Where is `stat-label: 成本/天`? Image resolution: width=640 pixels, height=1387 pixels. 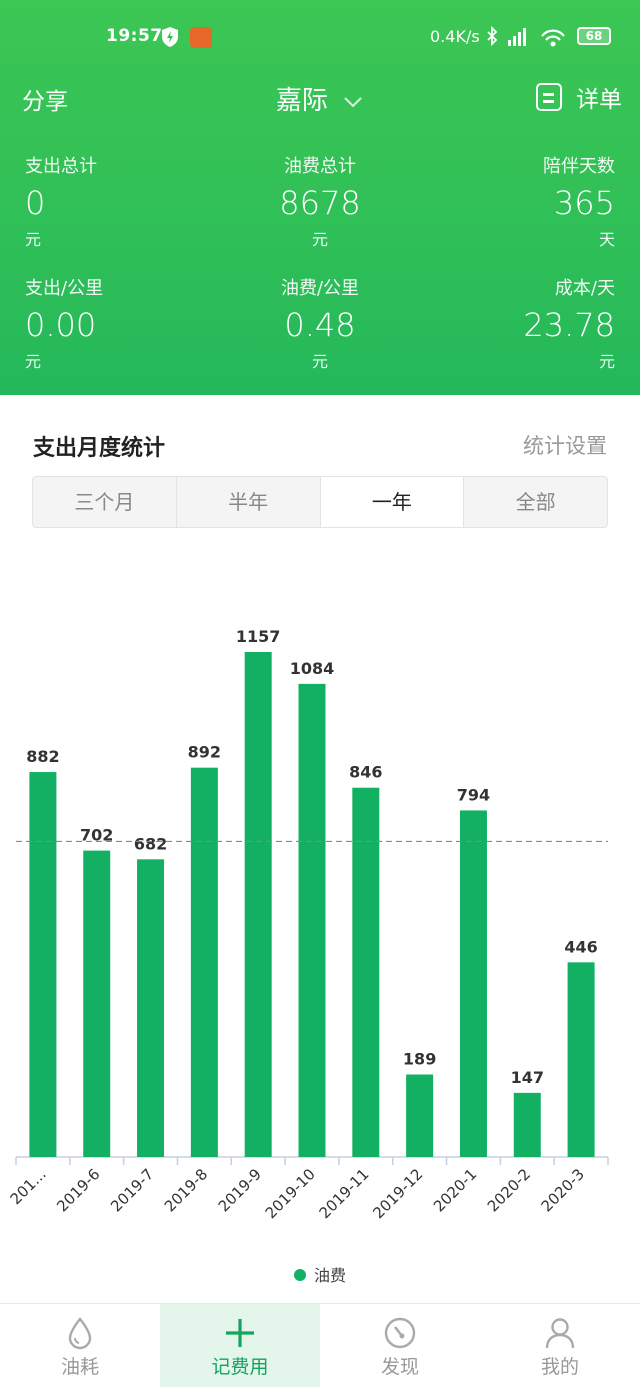
stat-label: 成本/天 is located at coordinates (584, 288).